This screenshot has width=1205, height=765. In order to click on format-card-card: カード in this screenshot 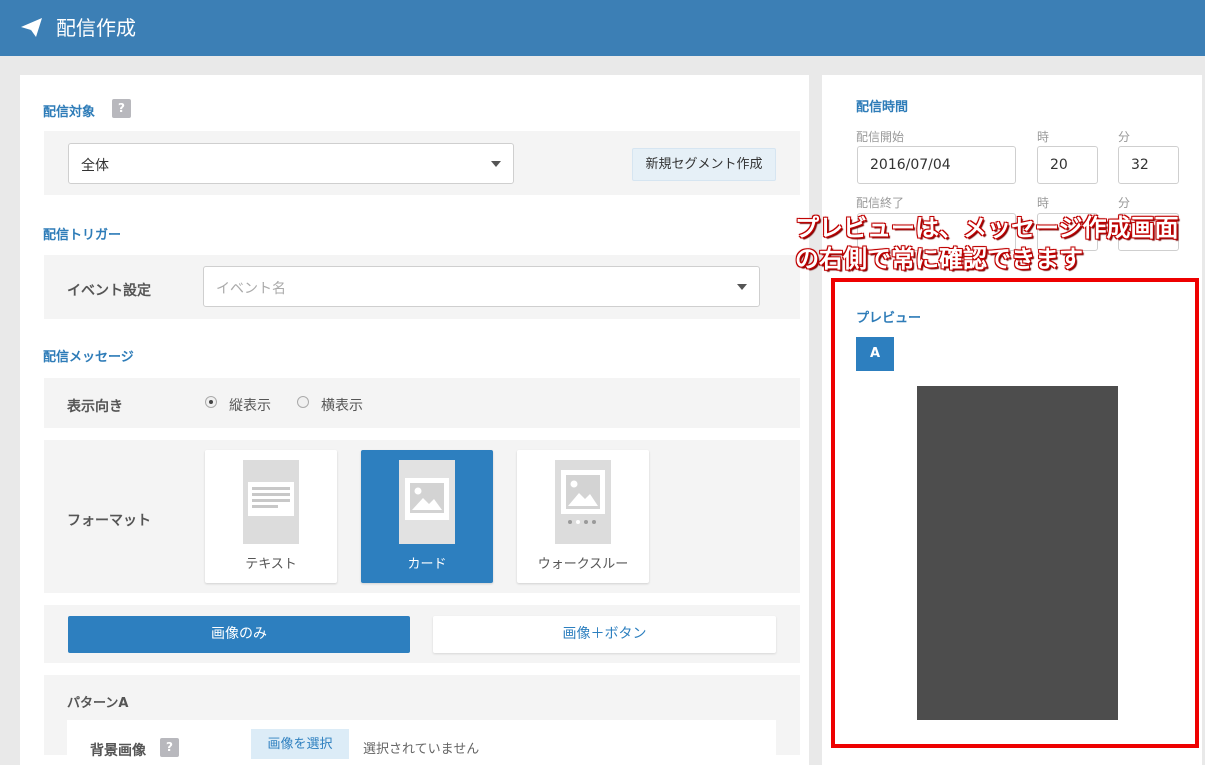, I will do `click(427, 516)`.